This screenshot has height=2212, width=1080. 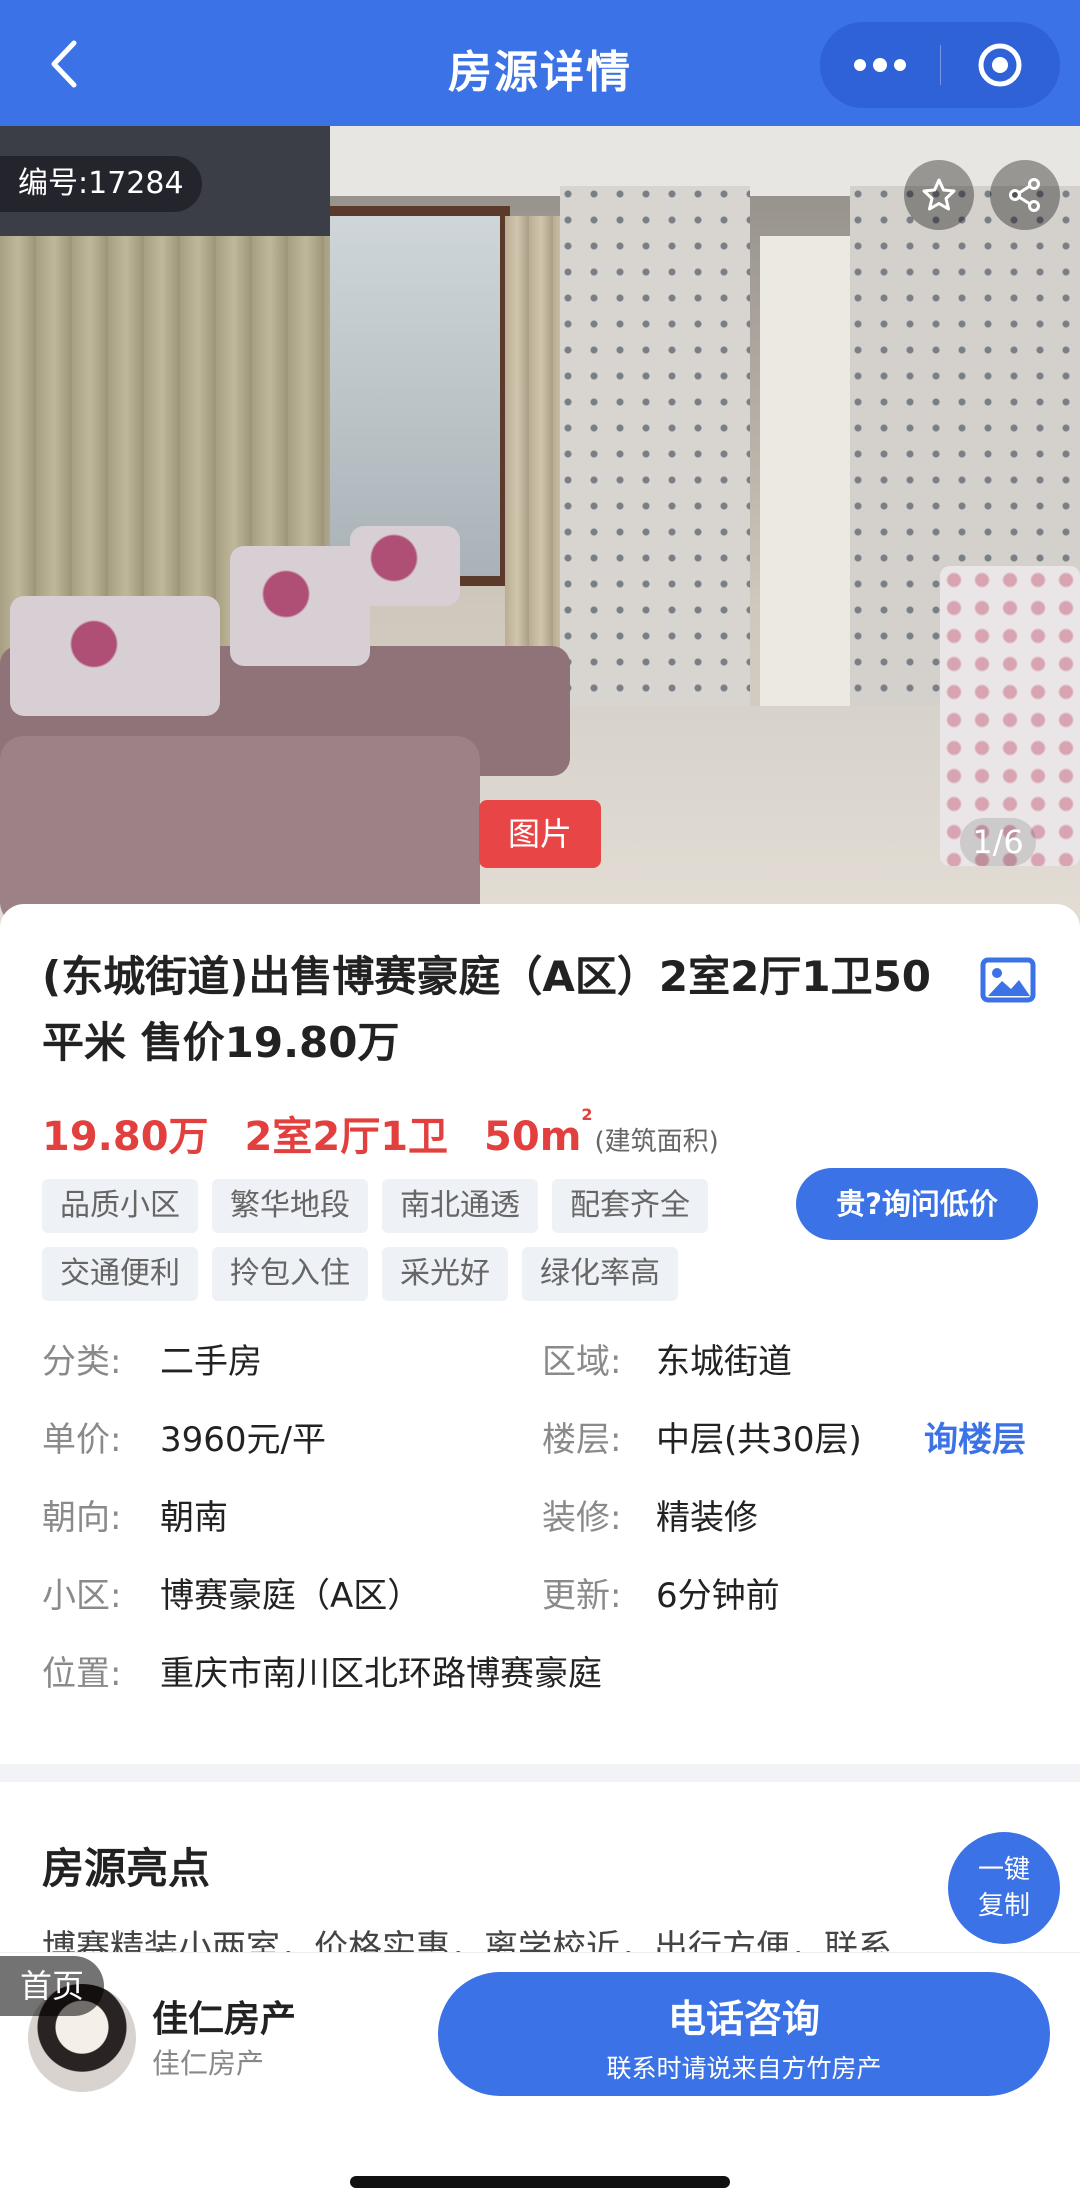 I want to click on phone-consult-button: 电话咨询 联系时请说来自方竹房产, so click(x=744, y=2034).